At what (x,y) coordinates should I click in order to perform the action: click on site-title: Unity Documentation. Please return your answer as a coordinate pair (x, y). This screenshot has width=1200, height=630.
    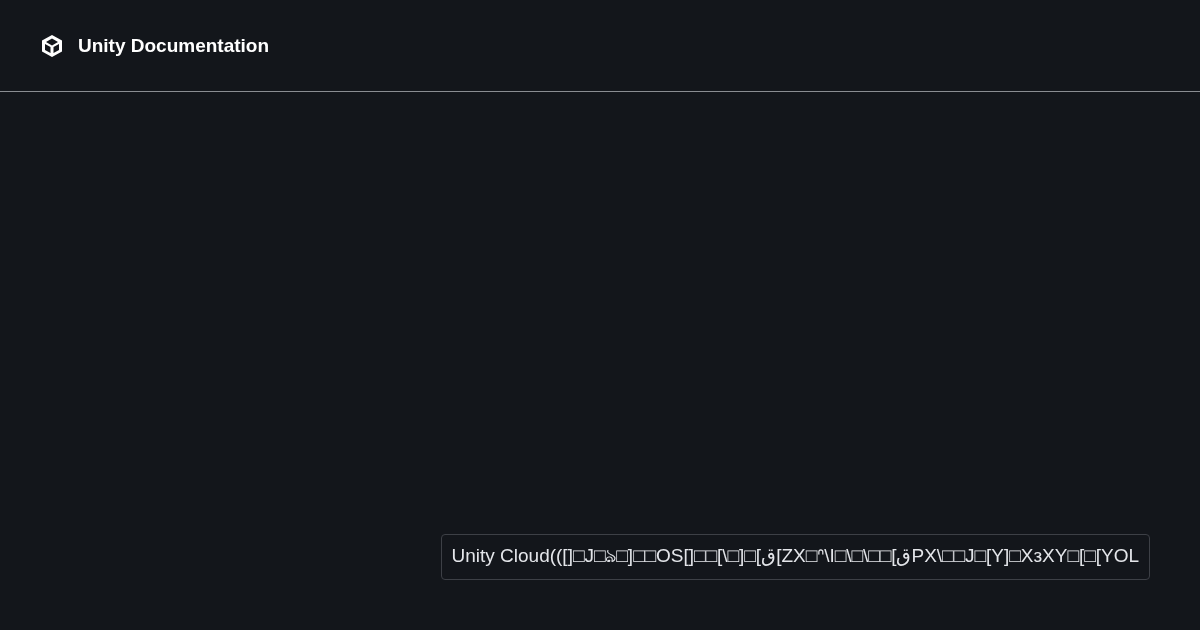
    Looking at the image, I should click on (174, 45).